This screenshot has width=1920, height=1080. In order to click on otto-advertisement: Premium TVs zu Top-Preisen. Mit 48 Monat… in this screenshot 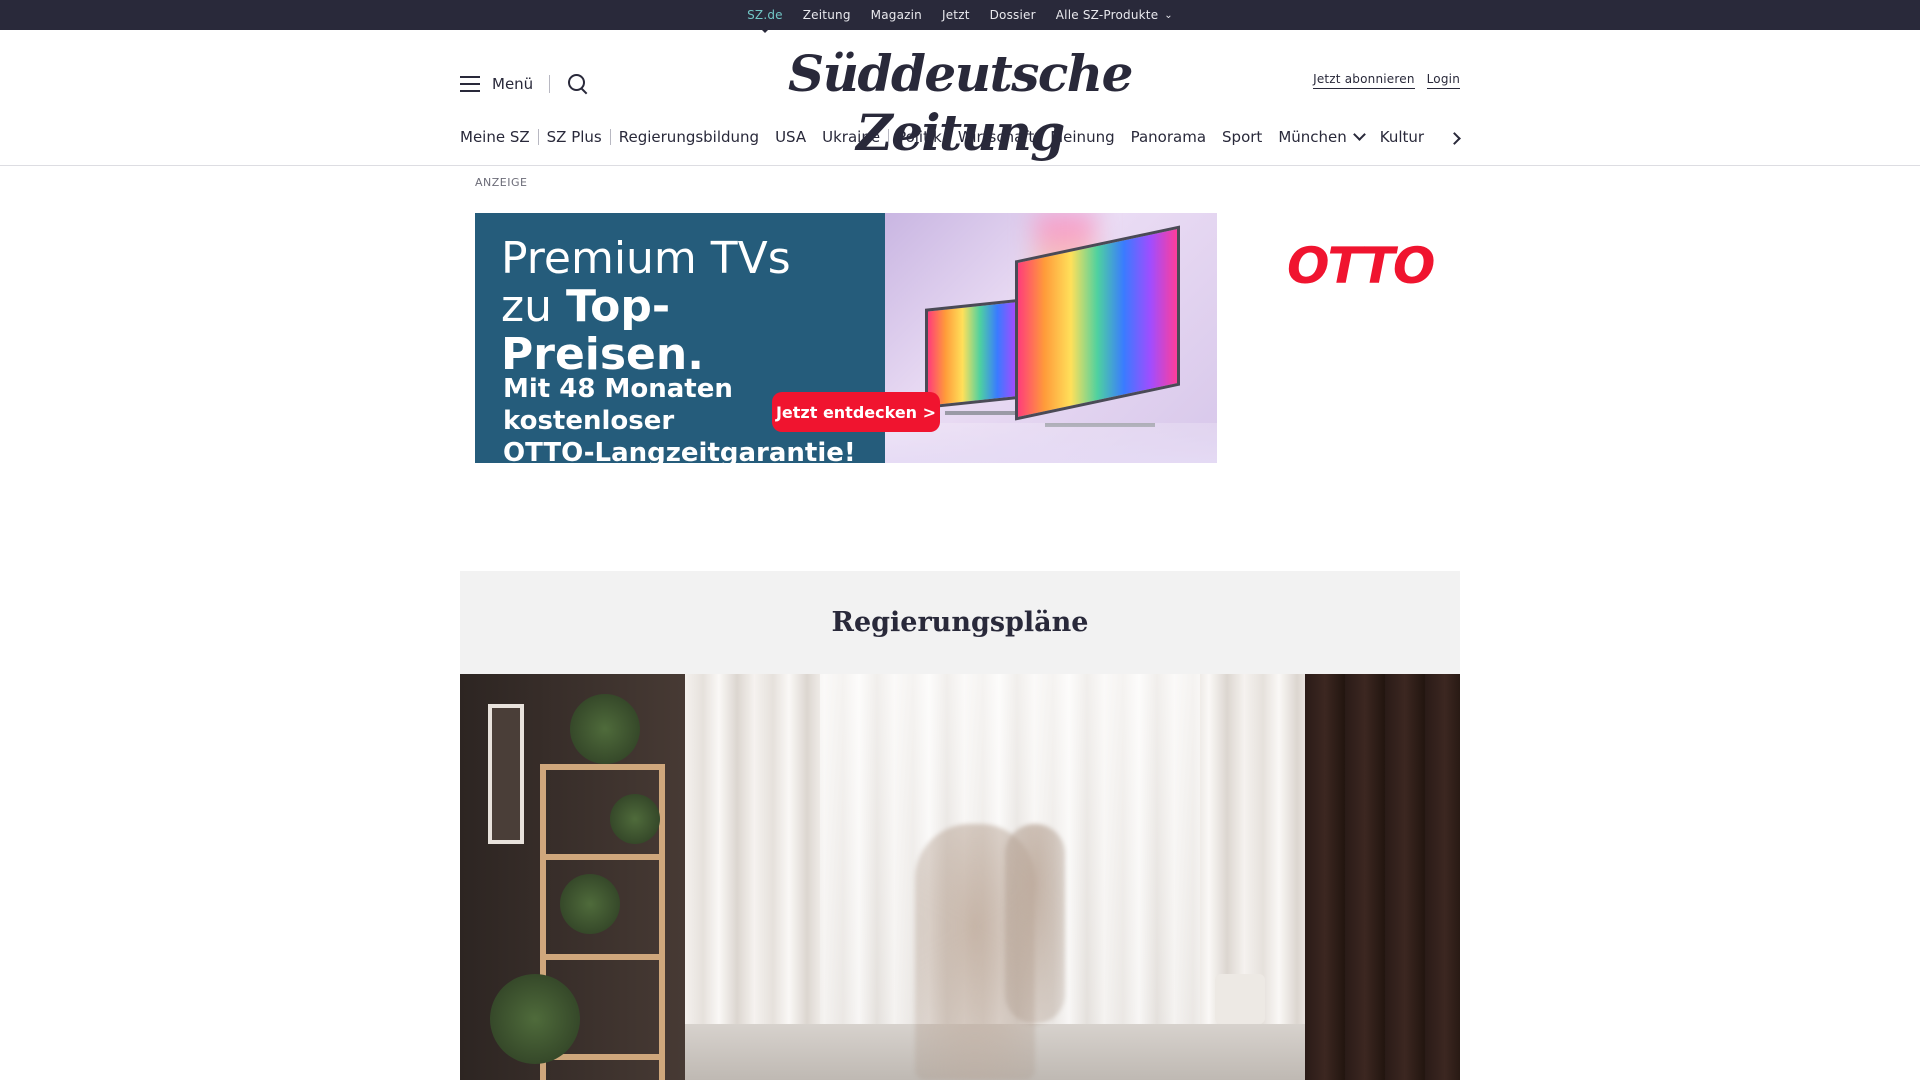, I will do `click(962, 340)`.